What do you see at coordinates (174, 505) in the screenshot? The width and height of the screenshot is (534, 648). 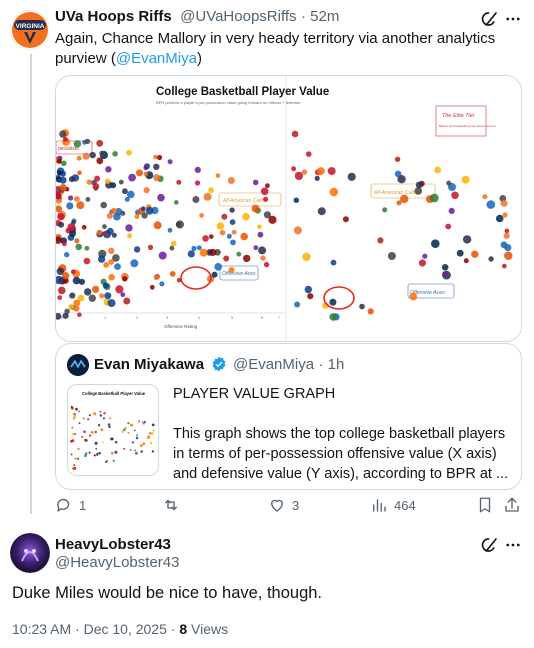 I see `repost-button` at bounding box center [174, 505].